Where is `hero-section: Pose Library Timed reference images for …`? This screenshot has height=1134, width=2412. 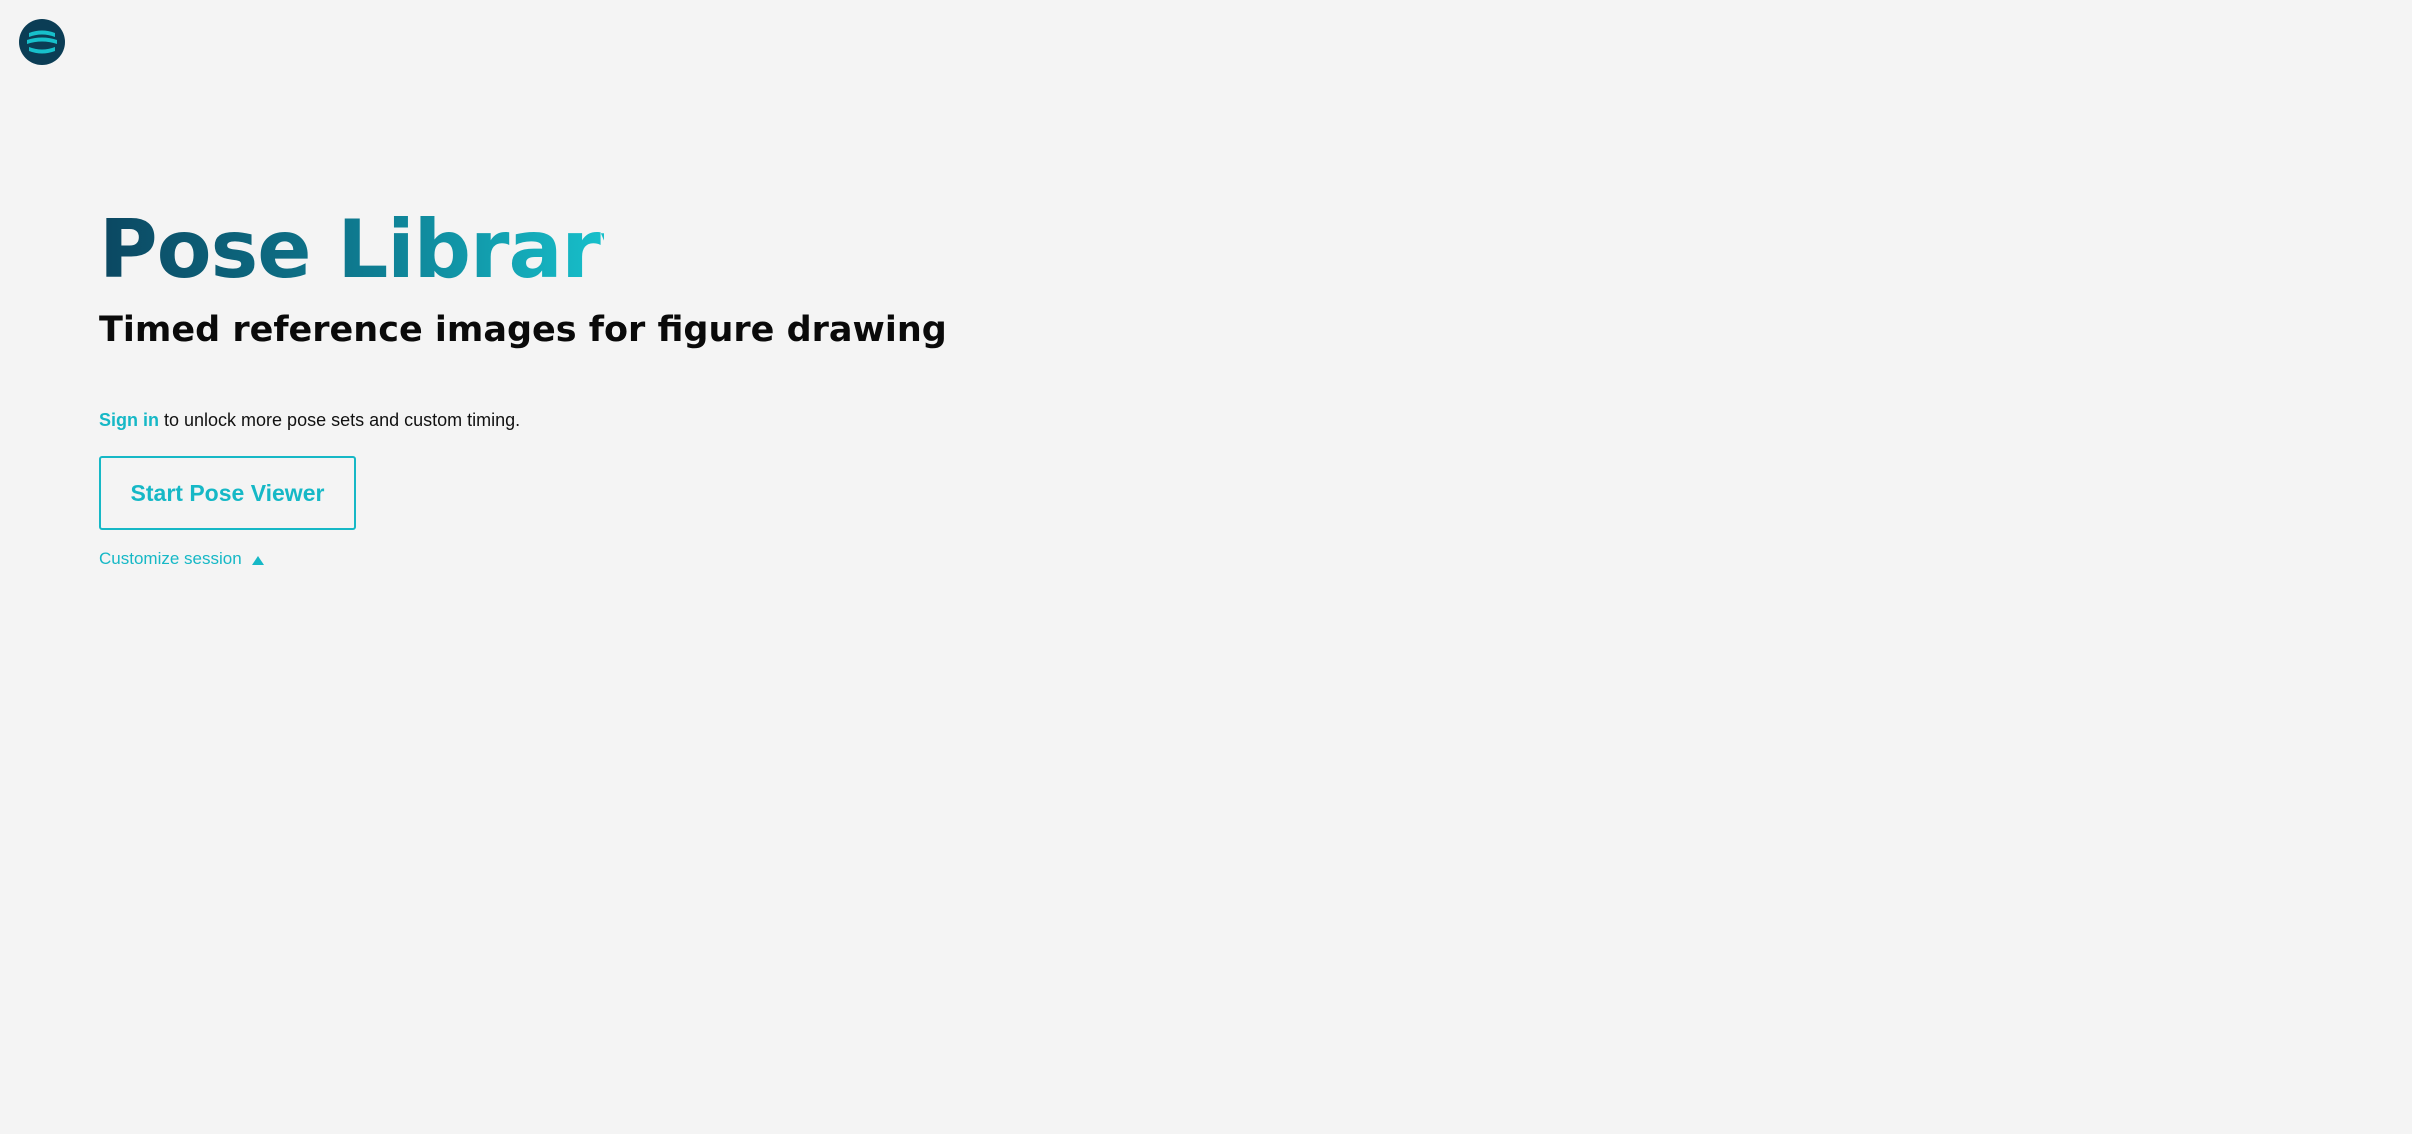
hero-section: Pose Library Timed reference images for … is located at coordinates (523, 385).